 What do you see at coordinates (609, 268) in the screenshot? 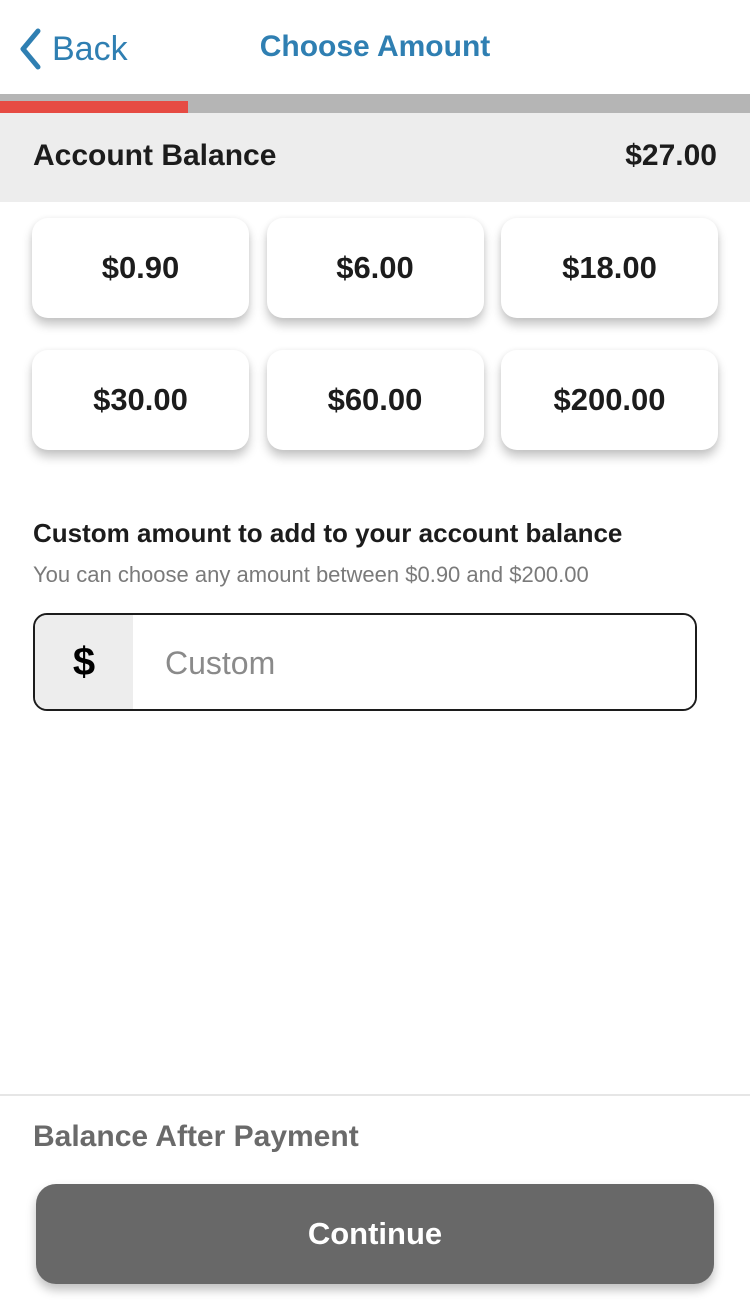
I see `amount-option-button: $18.00` at bounding box center [609, 268].